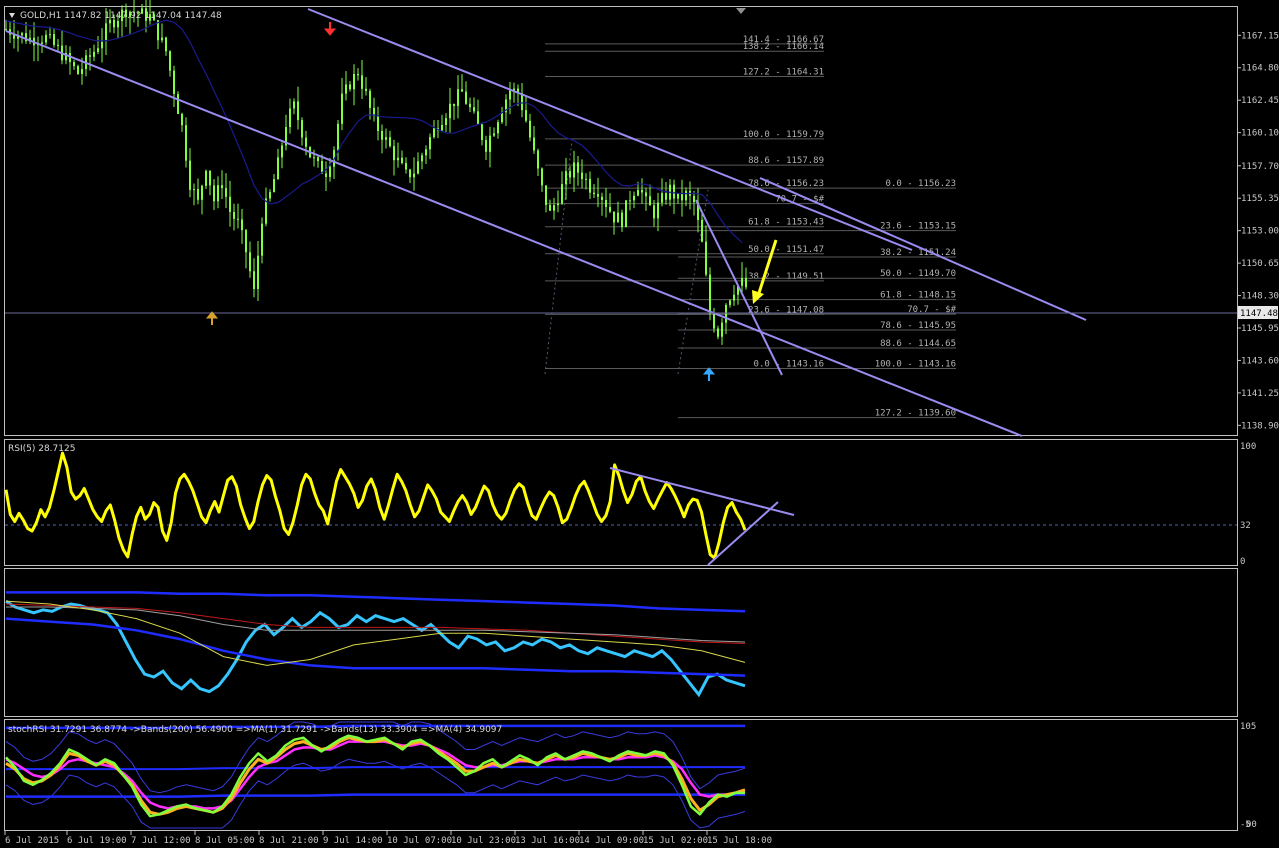 Image resolution: width=1279 pixels, height=848 pixels. I want to click on fib-level-label: 38.2 - 1149.51, so click(786, 277).